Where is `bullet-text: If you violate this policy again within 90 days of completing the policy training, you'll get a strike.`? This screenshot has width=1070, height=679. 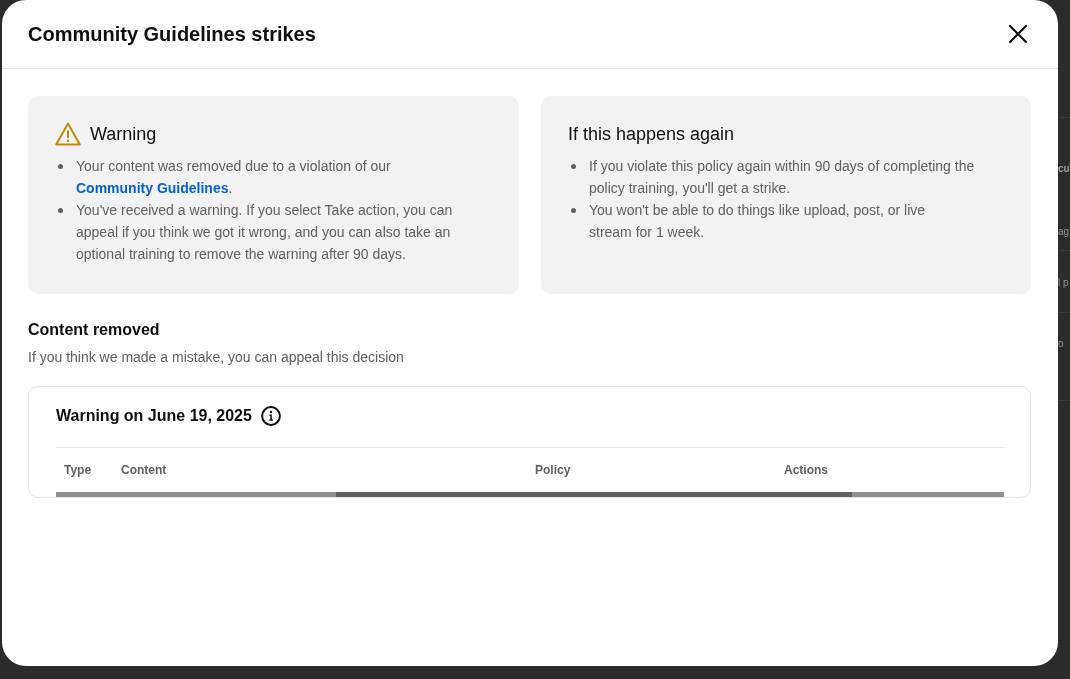 bullet-text: If you violate this policy again within 90 days of completing the policy training, you'll get a strike. is located at coordinates (782, 177).